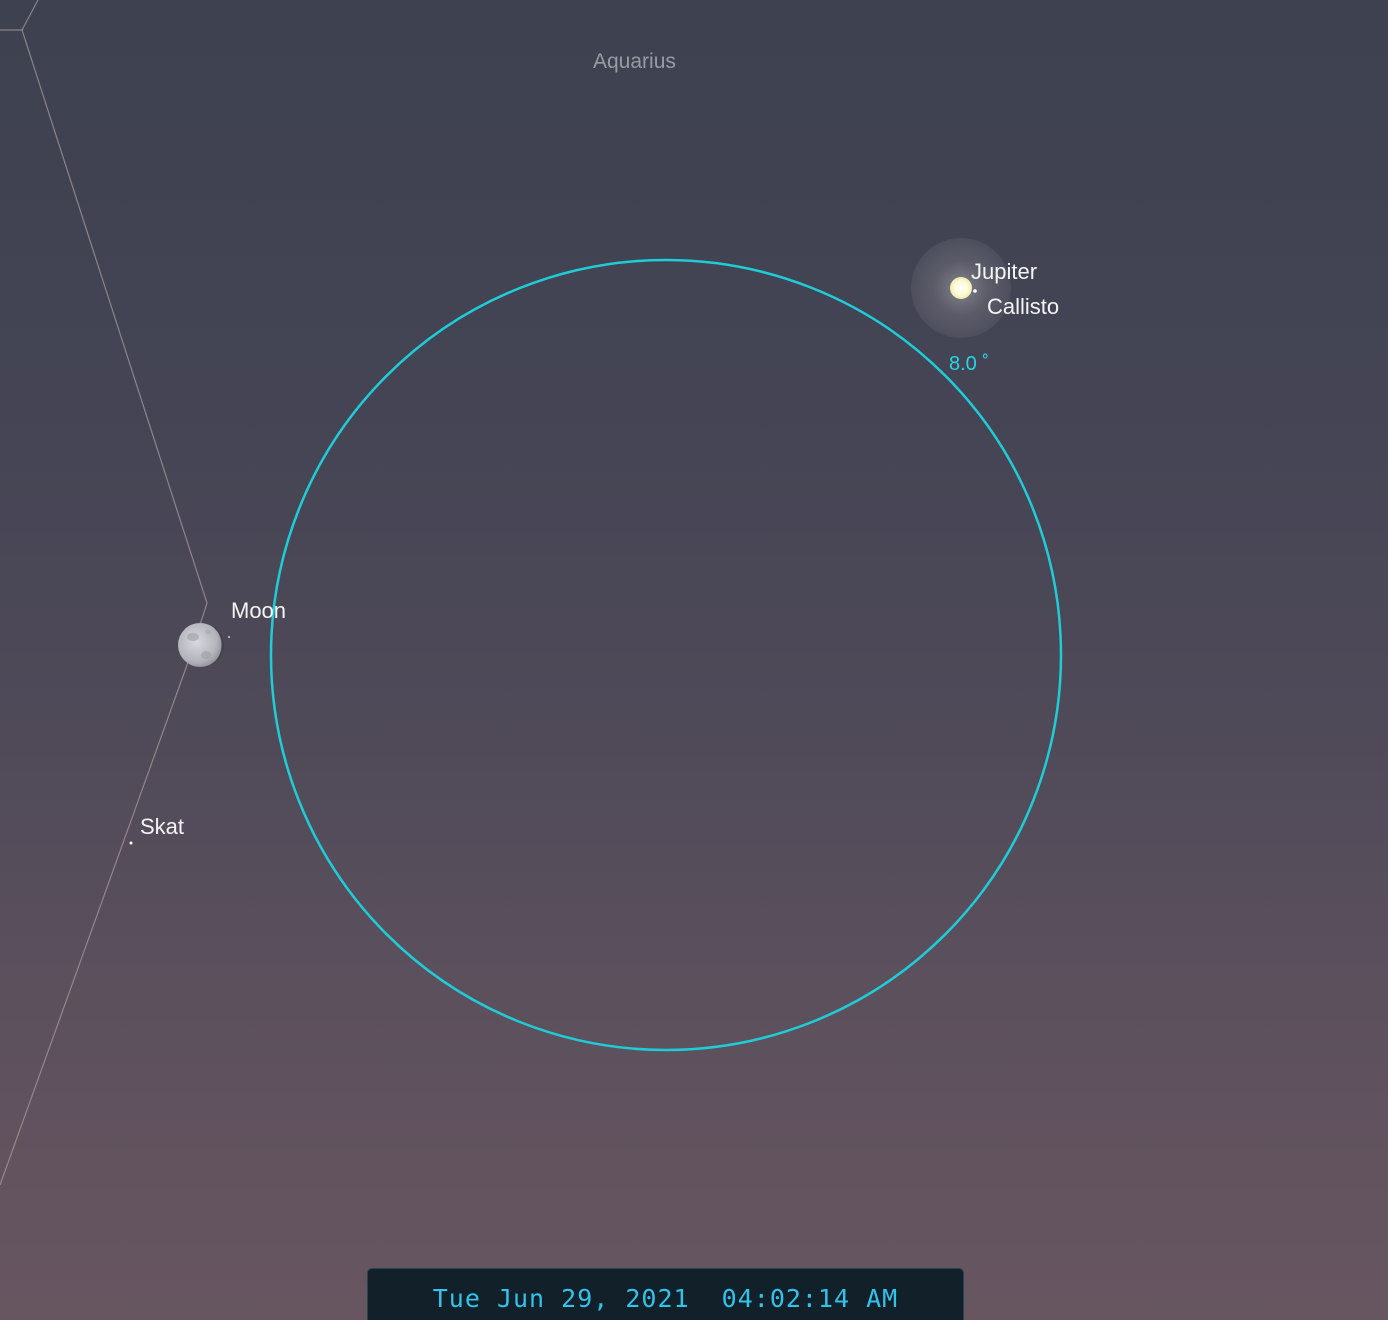  Describe the element at coordinates (162, 827) in the screenshot. I see `skat-label: Skat` at that location.